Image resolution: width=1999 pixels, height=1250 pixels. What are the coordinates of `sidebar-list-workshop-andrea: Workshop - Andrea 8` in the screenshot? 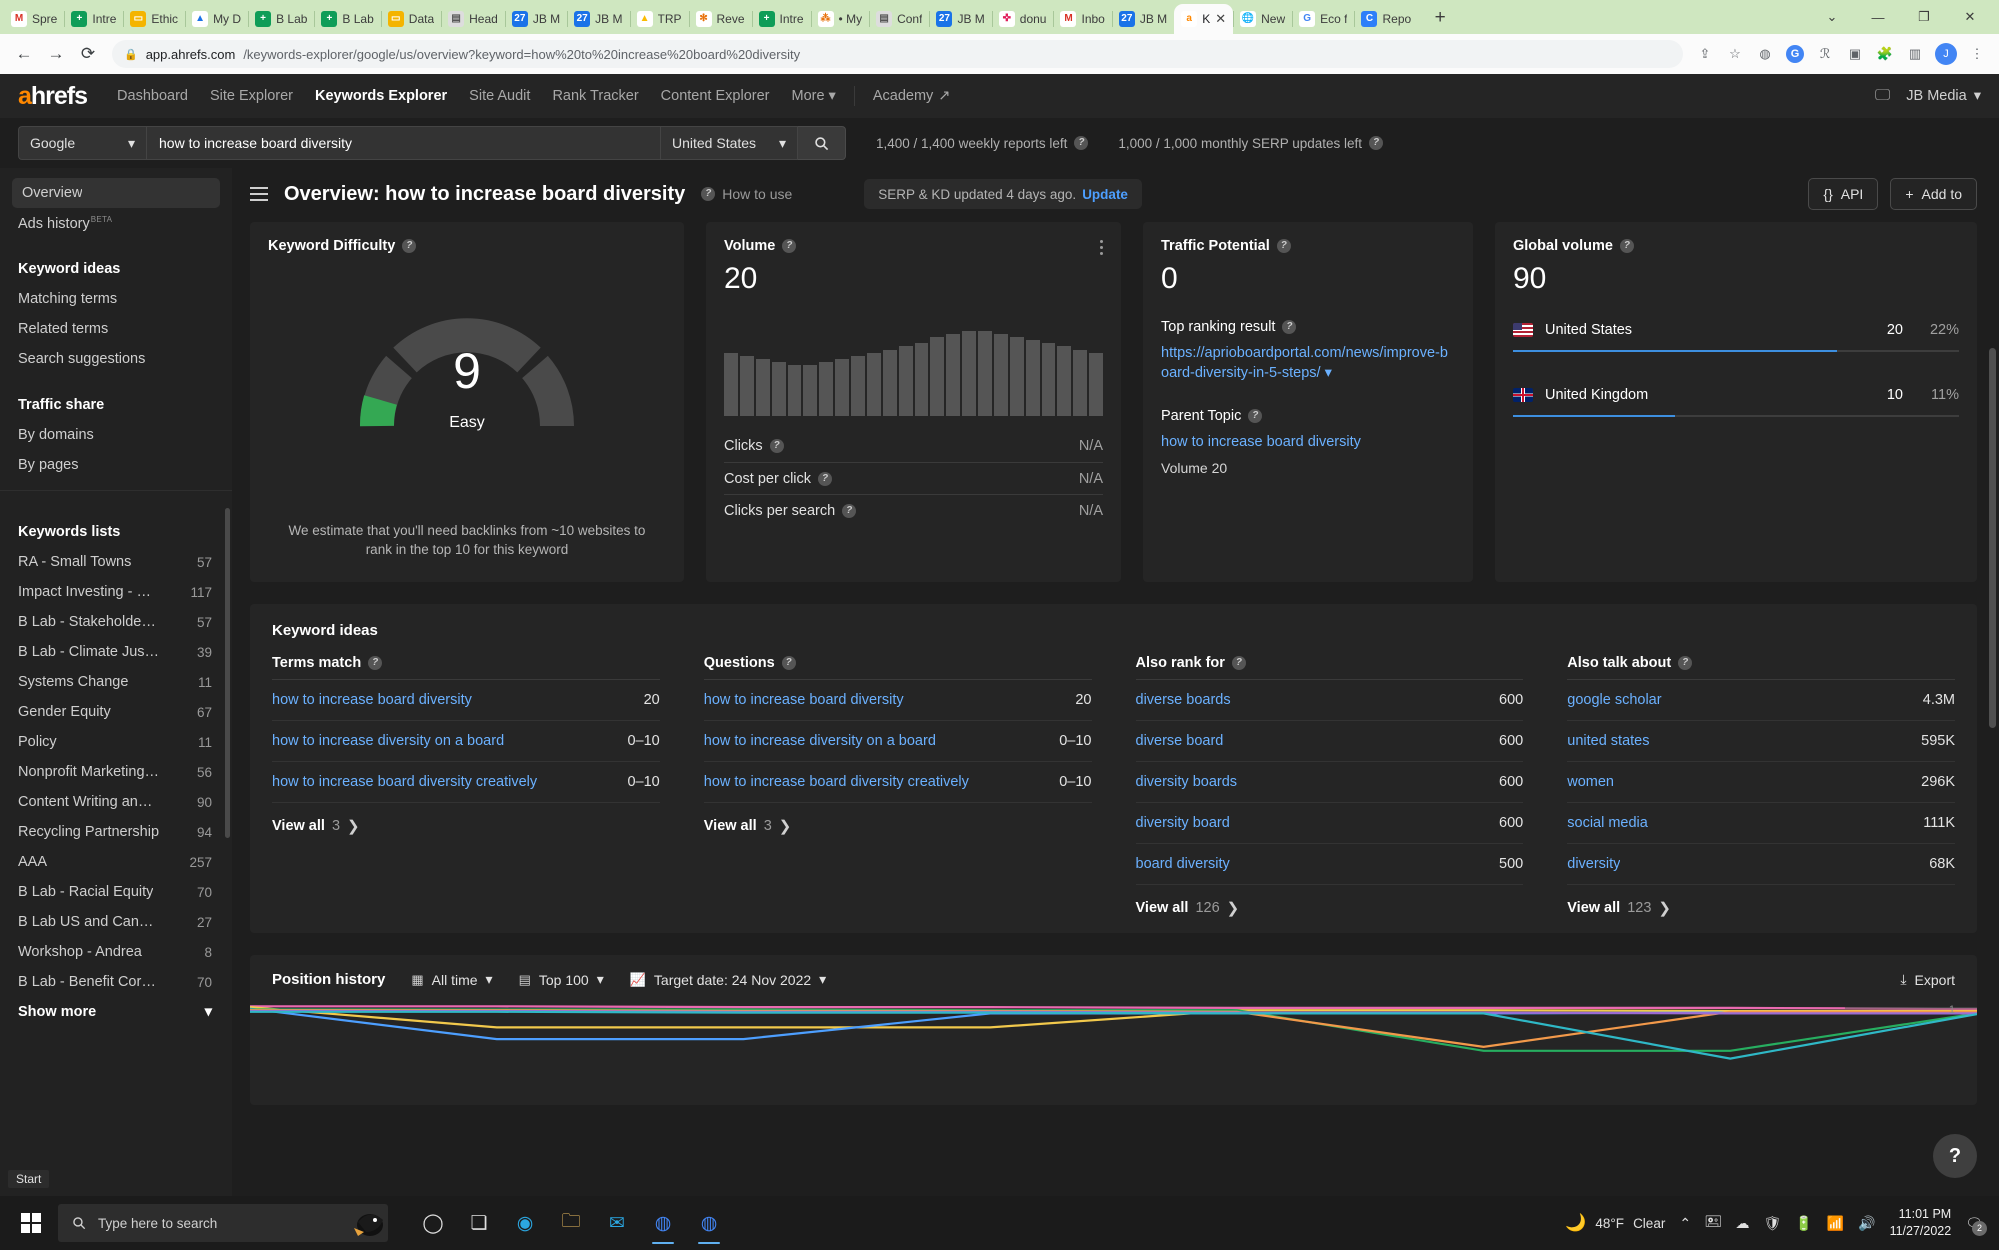 It's located at (116, 952).